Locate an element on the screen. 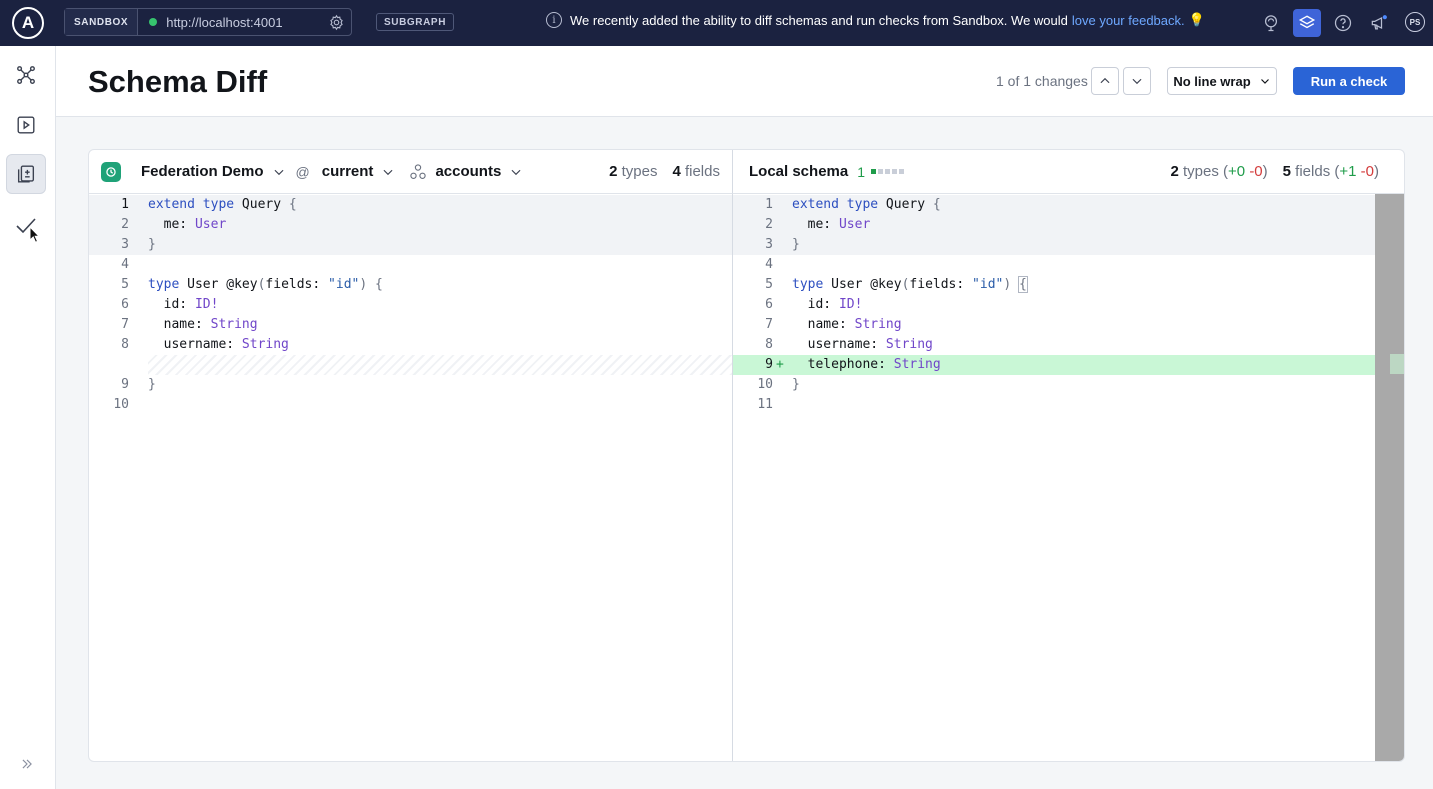  added-code-line: 9 + telephone: String is located at coordinates (1054, 365).